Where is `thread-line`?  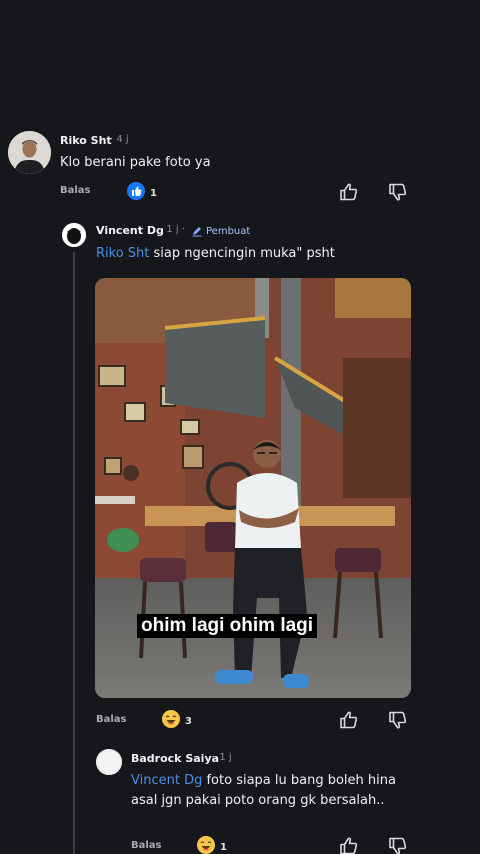 thread-line is located at coordinates (74, 553).